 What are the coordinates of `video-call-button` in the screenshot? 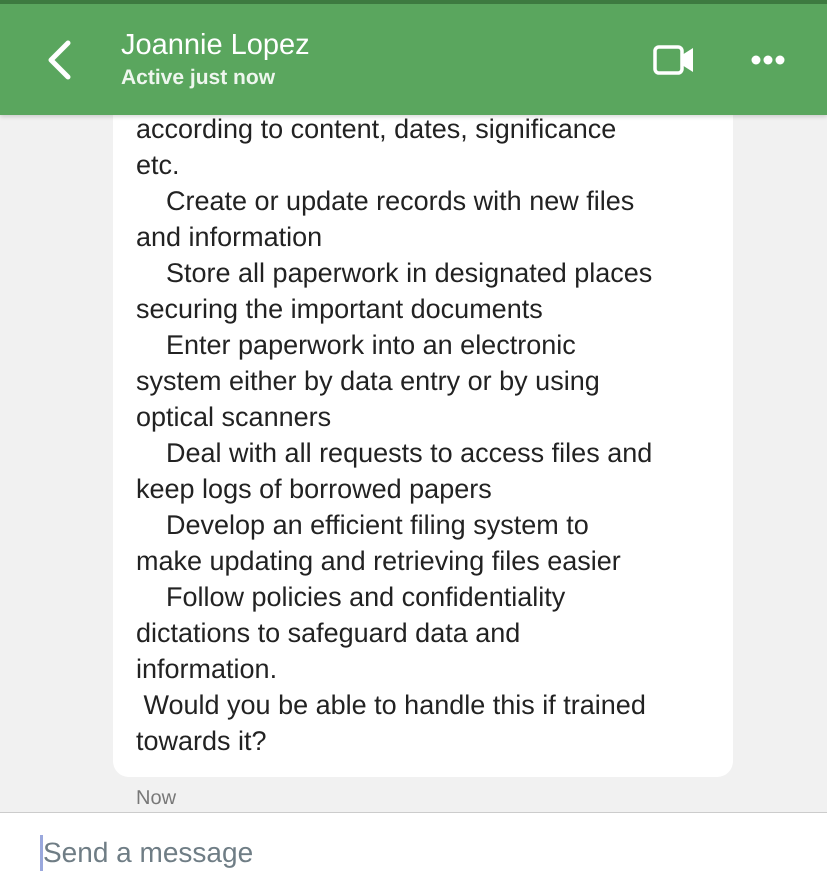 It's located at (674, 59).